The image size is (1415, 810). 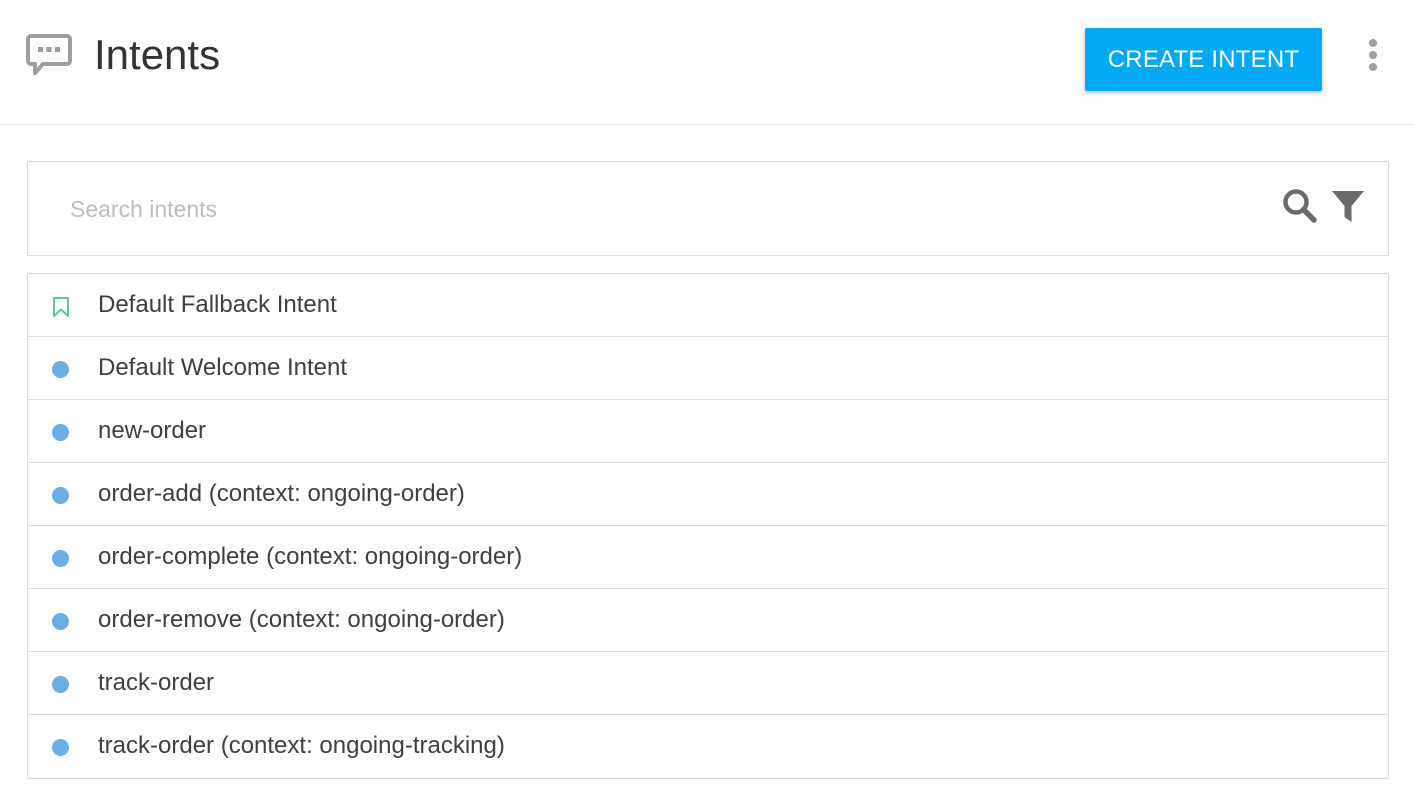 What do you see at coordinates (708, 305) in the screenshot?
I see `intent-row: Default Fallback Intent` at bounding box center [708, 305].